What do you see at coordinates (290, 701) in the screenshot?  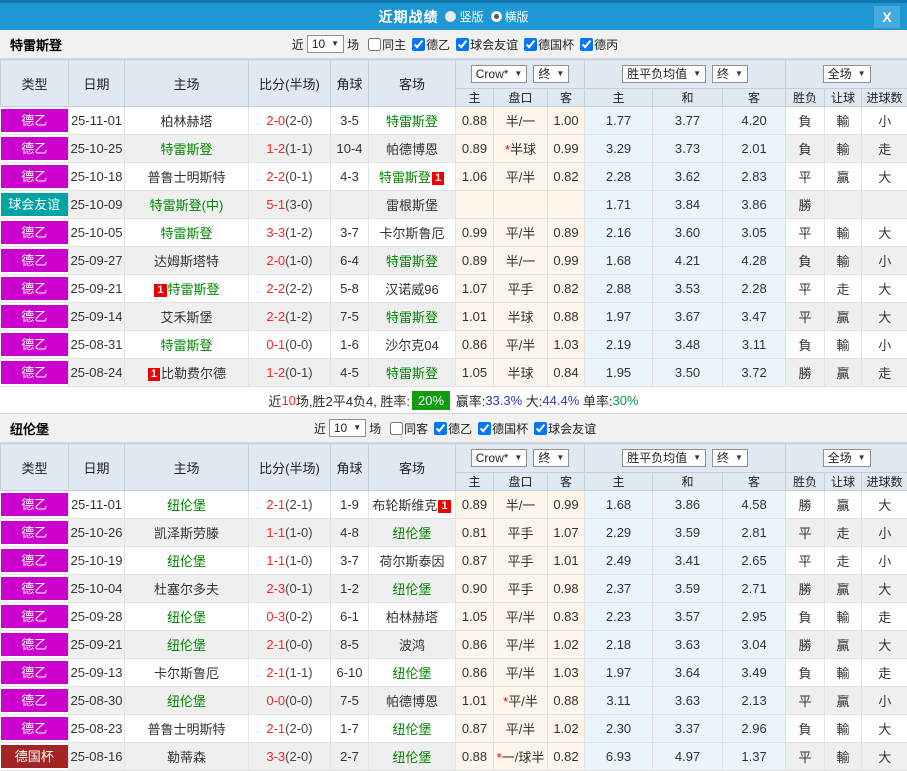 I see `score-cell: 0-0(0-0)` at bounding box center [290, 701].